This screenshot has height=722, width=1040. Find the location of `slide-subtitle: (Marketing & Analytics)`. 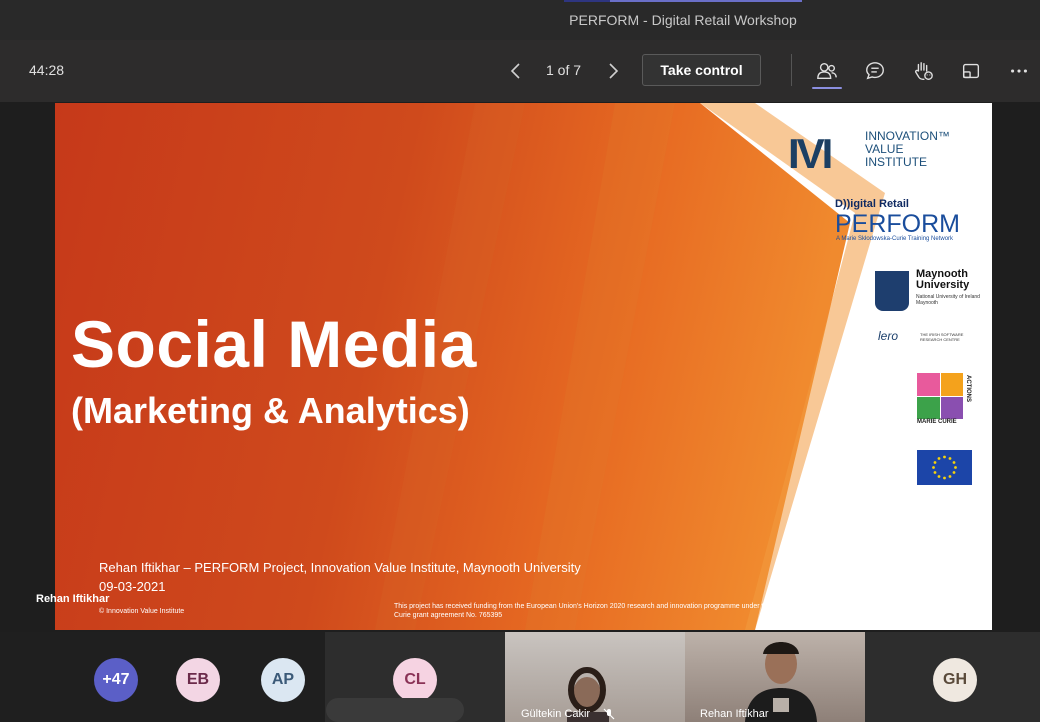

slide-subtitle: (Marketing & Analytics) is located at coordinates (270, 410).